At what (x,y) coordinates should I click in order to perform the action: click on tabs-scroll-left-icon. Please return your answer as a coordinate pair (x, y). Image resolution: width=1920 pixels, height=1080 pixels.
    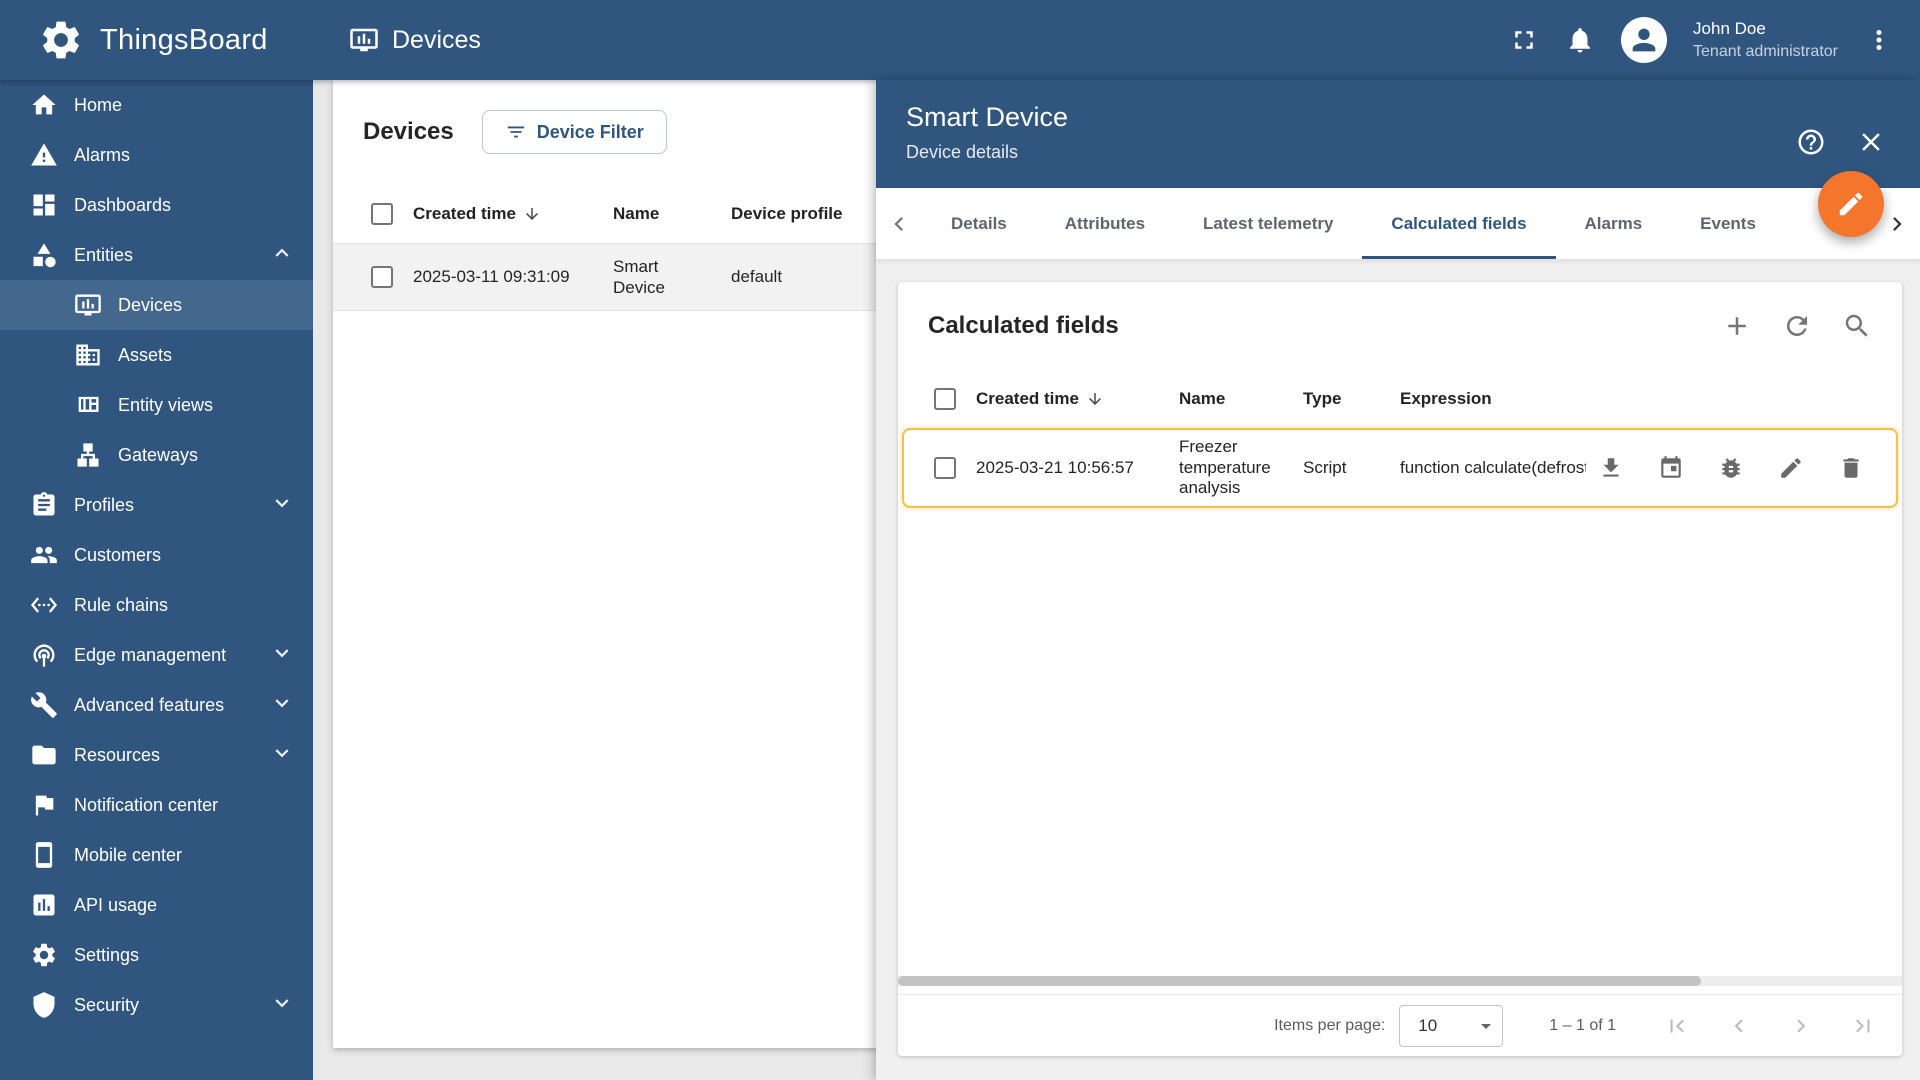
    Looking at the image, I should click on (899, 223).